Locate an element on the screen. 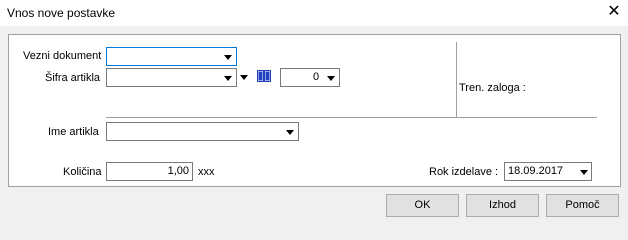 Image resolution: width=628 pixels, height=240 pixels. vezni-dokument-label: Vezni dokument is located at coordinates (62, 56).